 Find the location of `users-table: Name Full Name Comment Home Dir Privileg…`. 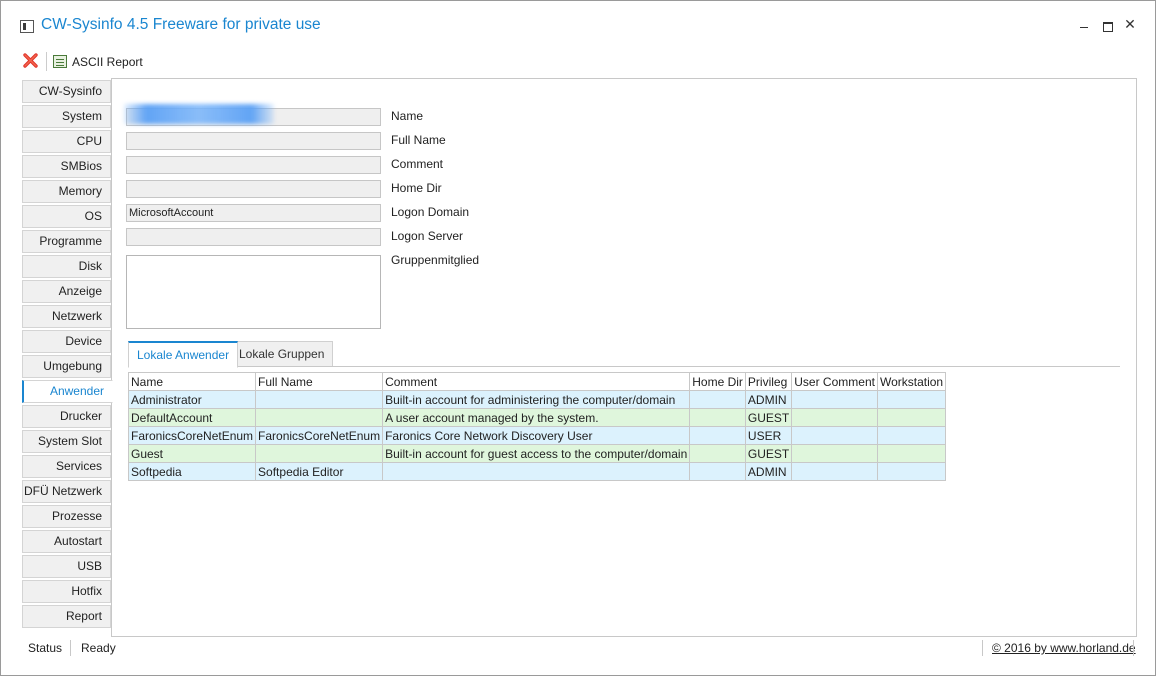

users-table: Name Full Name Comment Home Dir Privileg… is located at coordinates (537, 426).